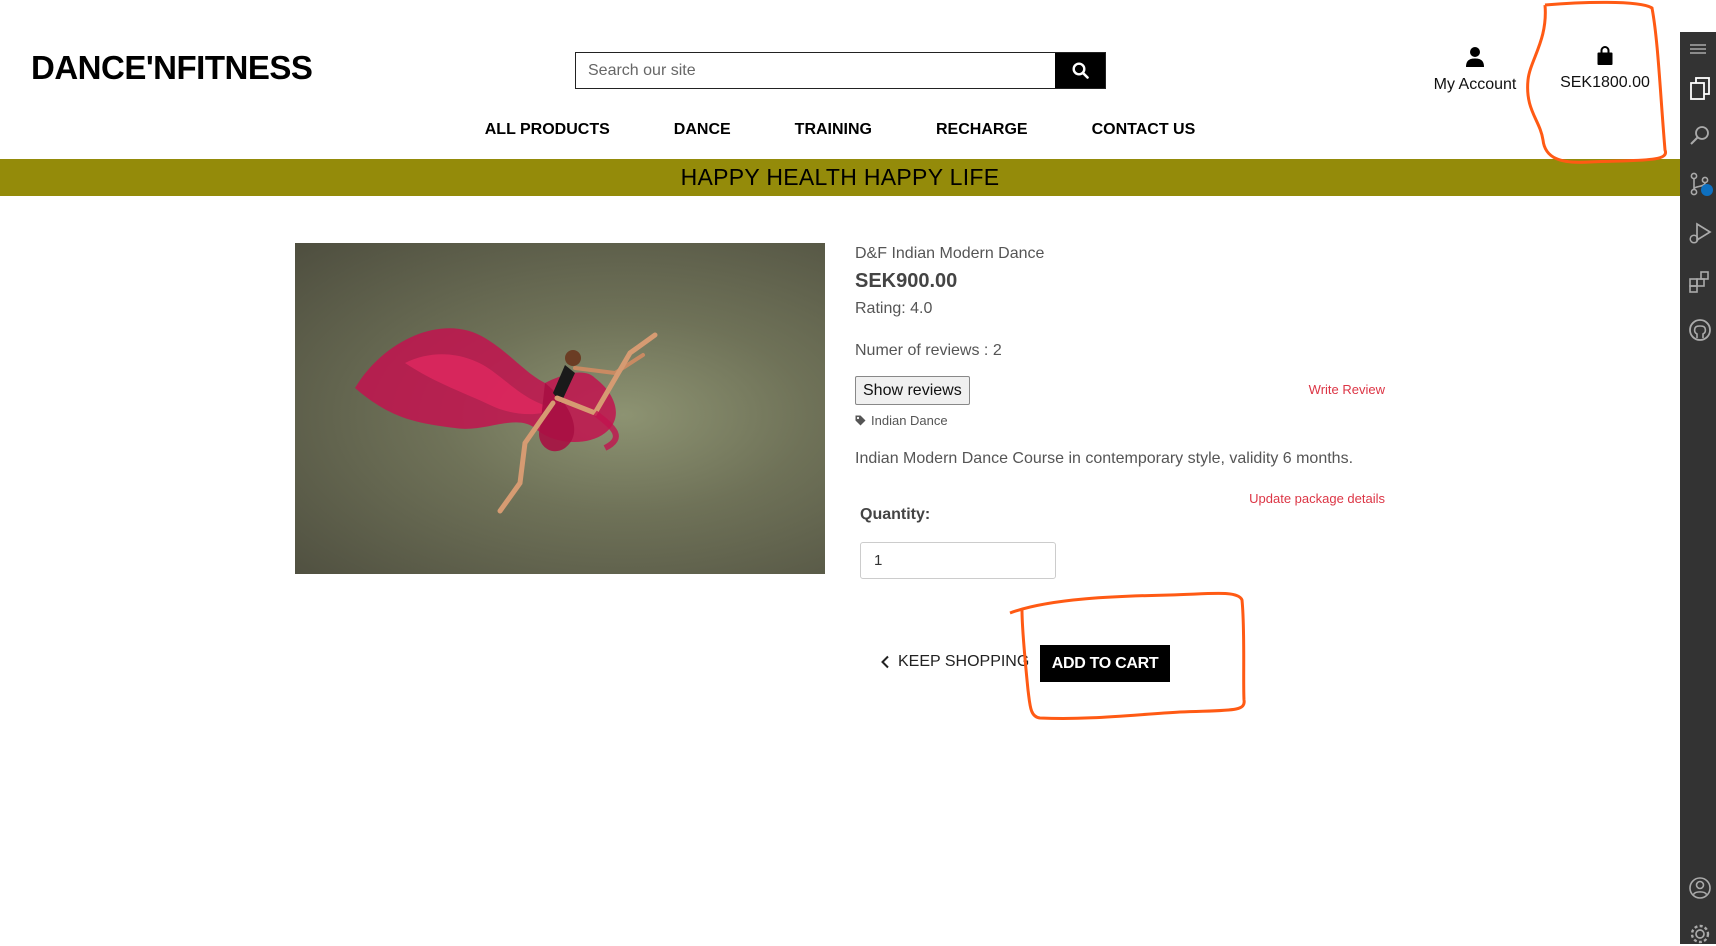 The width and height of the screenshot is (1716, 946). Describe the element at coordinates (1700, 330) in the screenshot. I see `github-icon` at that location.